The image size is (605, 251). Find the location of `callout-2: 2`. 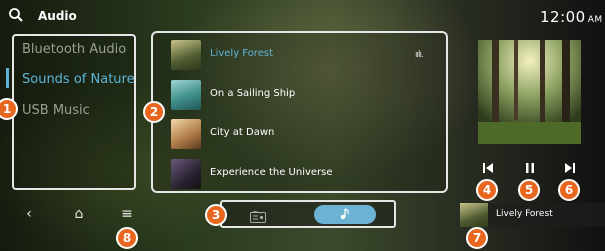

callout-2: 2 is located at coordinates (154, 112).